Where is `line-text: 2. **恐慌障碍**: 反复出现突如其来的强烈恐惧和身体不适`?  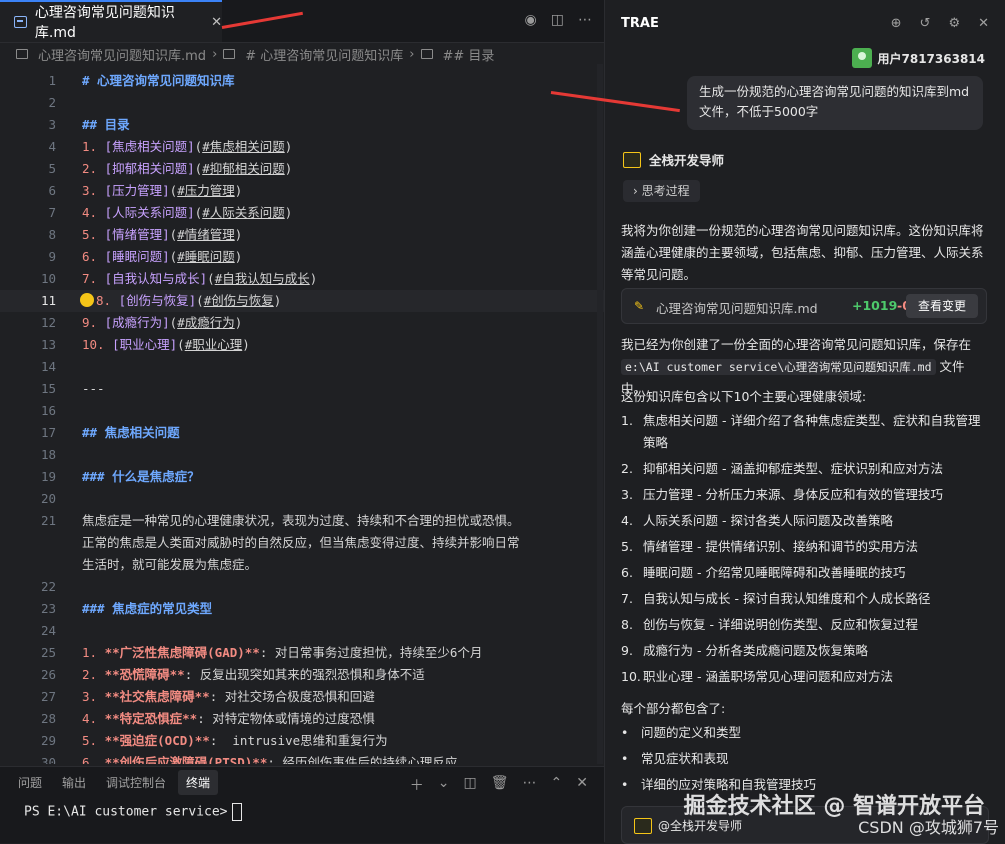
line-text: 2. **恐慌障碍**: 反复出现突如其来的强烈恐惧和身体不适 is located at coordinates (253, 674).